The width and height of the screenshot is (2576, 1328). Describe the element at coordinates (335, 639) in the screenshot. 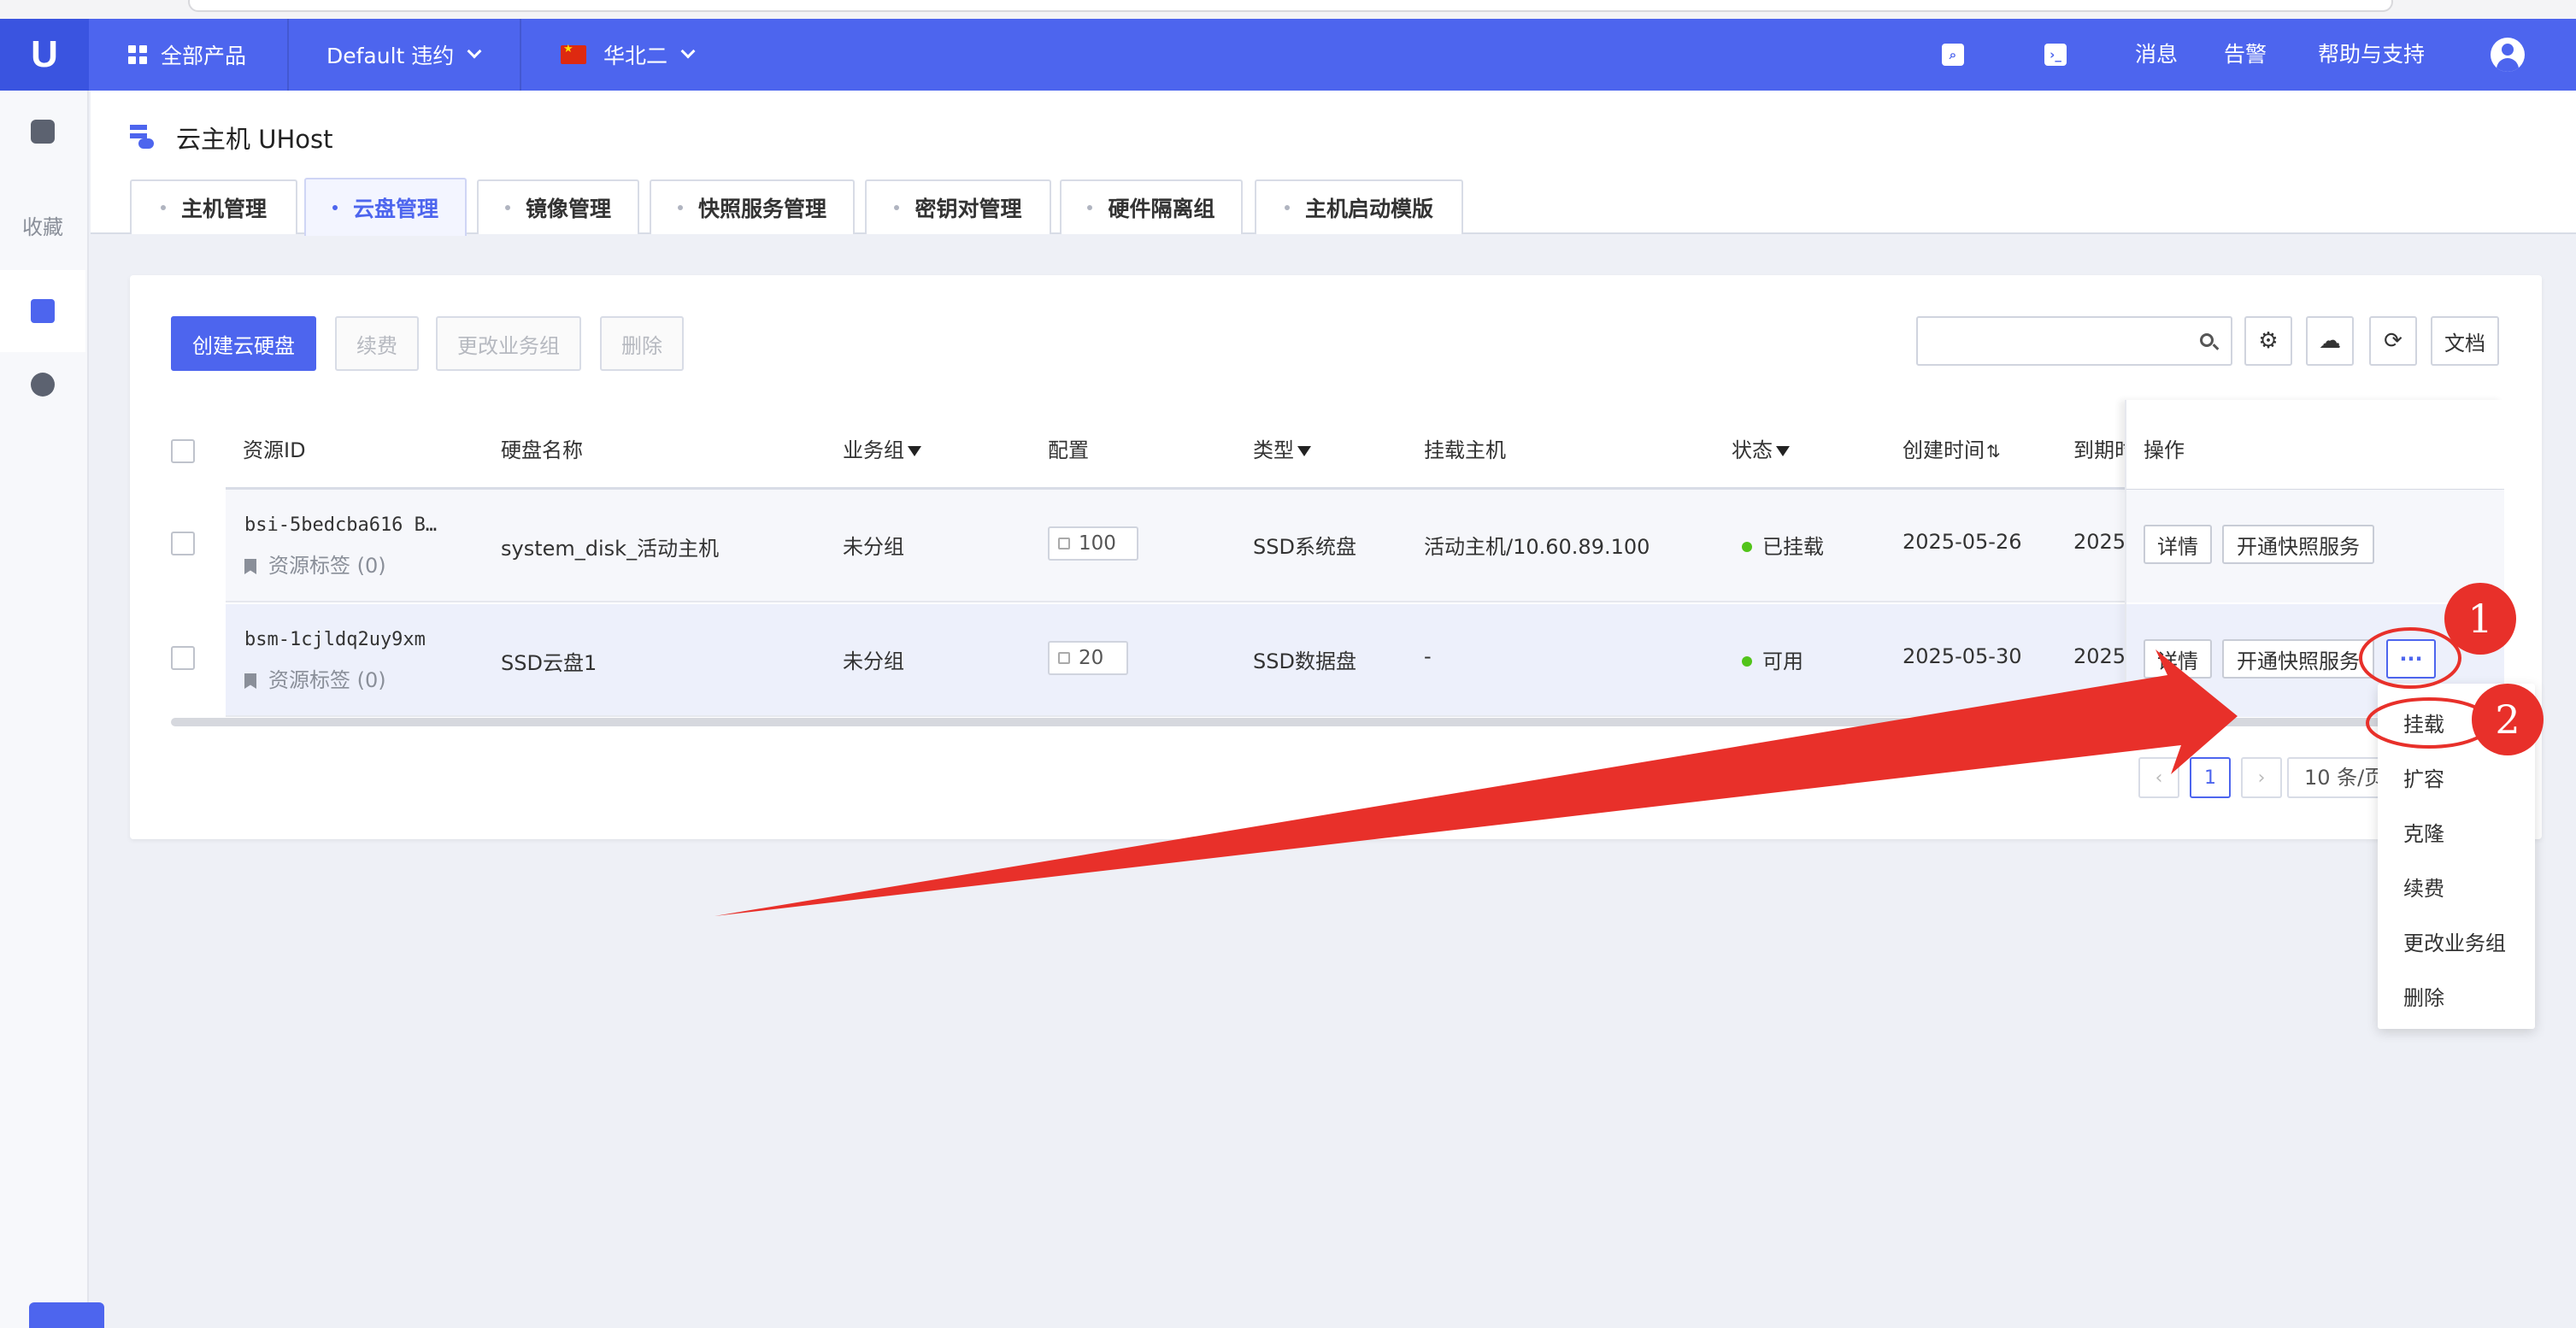

I see `resource-id: bsm-1cjldq2uy9xm` at that location.